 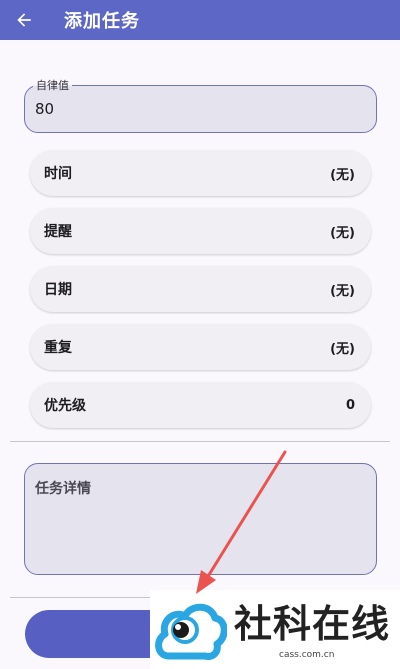 What do you see at coordinates (241, 522) in the screenshot?
I see `annotation-arrow-icon` at bounding box center [241, 522].